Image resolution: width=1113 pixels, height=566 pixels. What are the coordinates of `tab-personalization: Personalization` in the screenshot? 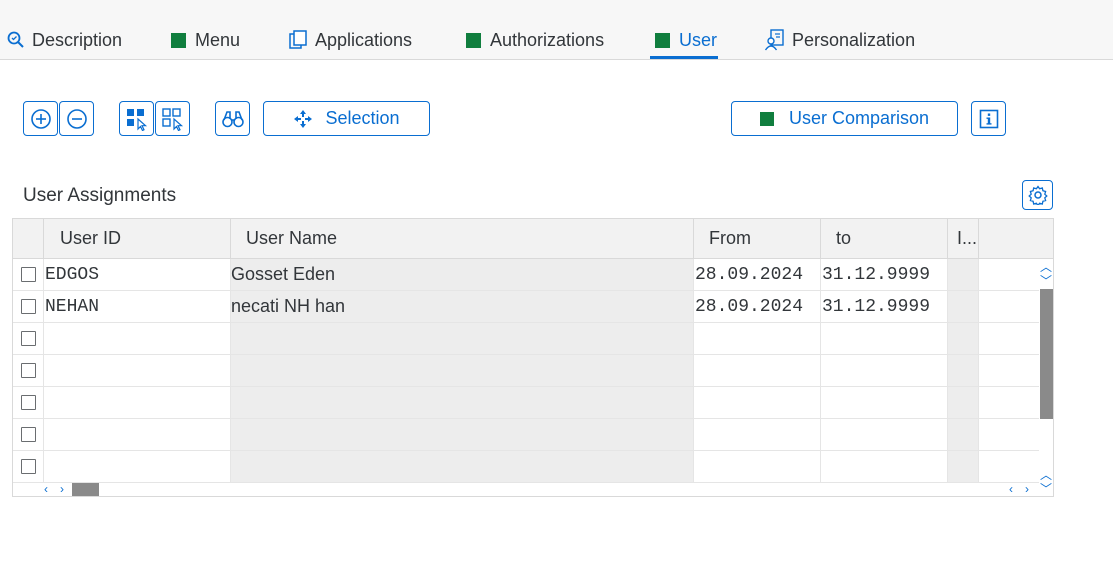 It's located at (839, 40).